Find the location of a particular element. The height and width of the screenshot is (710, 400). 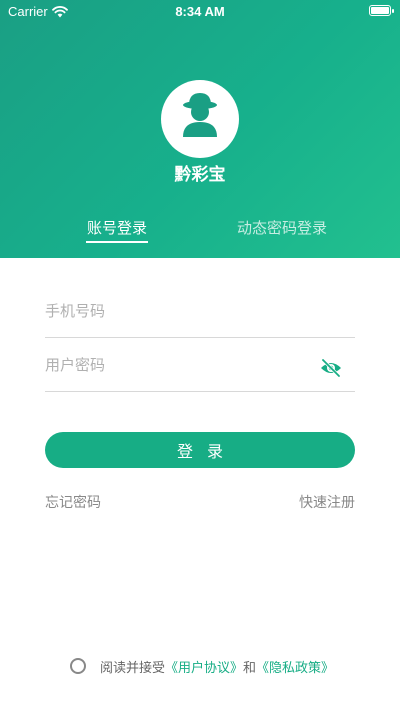

phone-input is located at coordinates (175, 311).